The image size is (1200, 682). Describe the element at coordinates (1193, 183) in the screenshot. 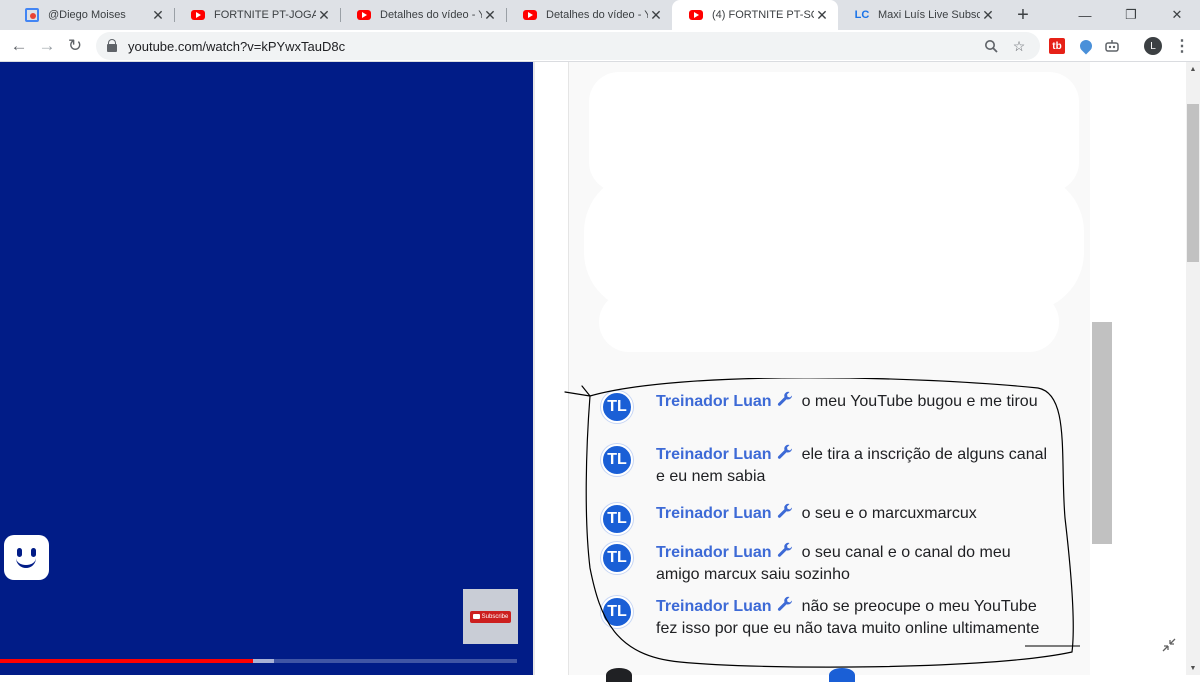

I see `page-scrollbar-thumb` at that location.